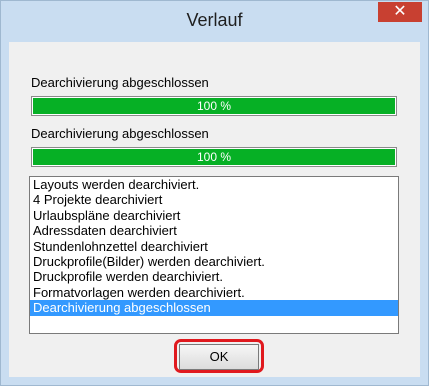 The width and height of the screenshot is (429, 386). Describe the element at coordinates (120, 133) in the screenshot. I see `progress-label-2: Dearchivierung abgeschlossen` at that location.